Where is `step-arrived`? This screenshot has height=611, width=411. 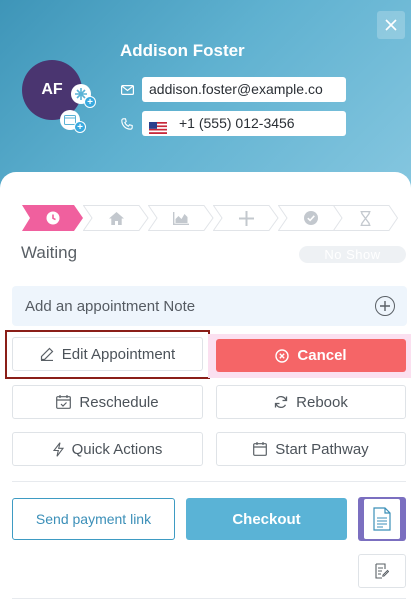 step-arrived is located at coordinates (116, 218).